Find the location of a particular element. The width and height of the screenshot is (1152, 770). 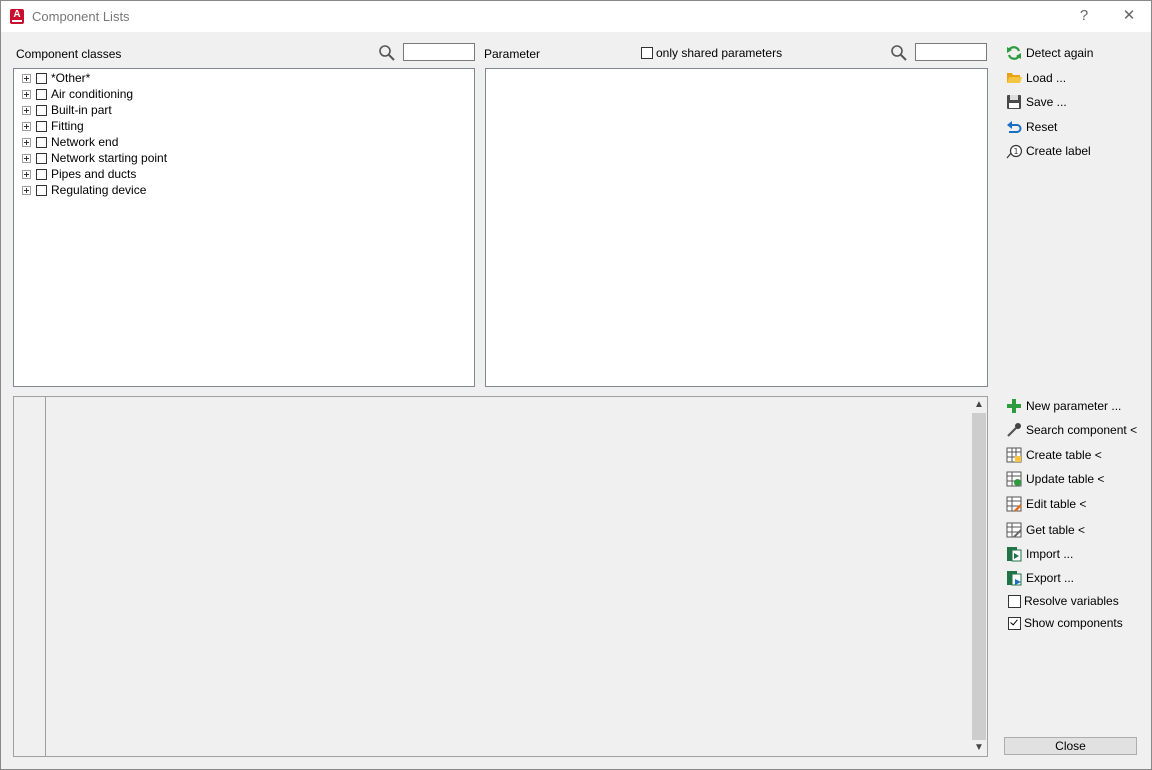

help-button: ? is located at coordinates (1084, 16).